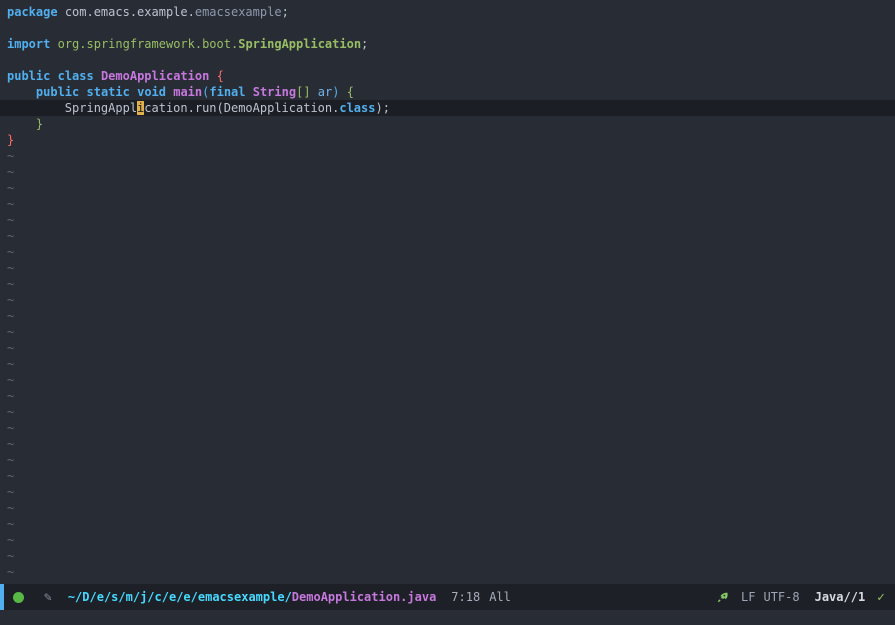  What do you see at coordinates (465, 597) in the screenshot?
I see `cursor-position: 7:18` at bounding box center [465, 597].